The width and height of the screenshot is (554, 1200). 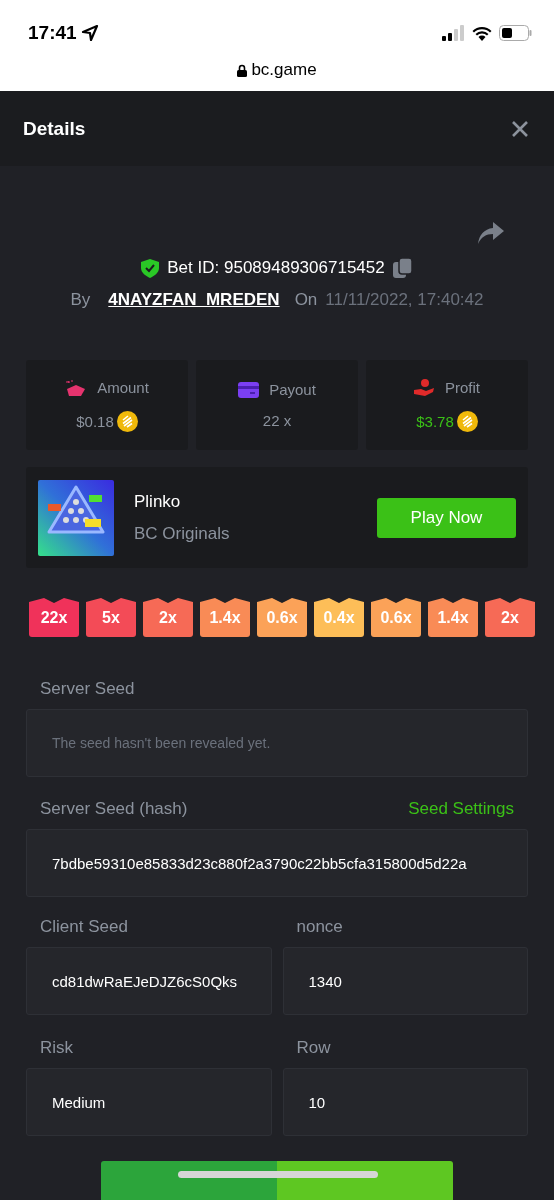 I want to click on share-icon, so click(x=491, y=233).